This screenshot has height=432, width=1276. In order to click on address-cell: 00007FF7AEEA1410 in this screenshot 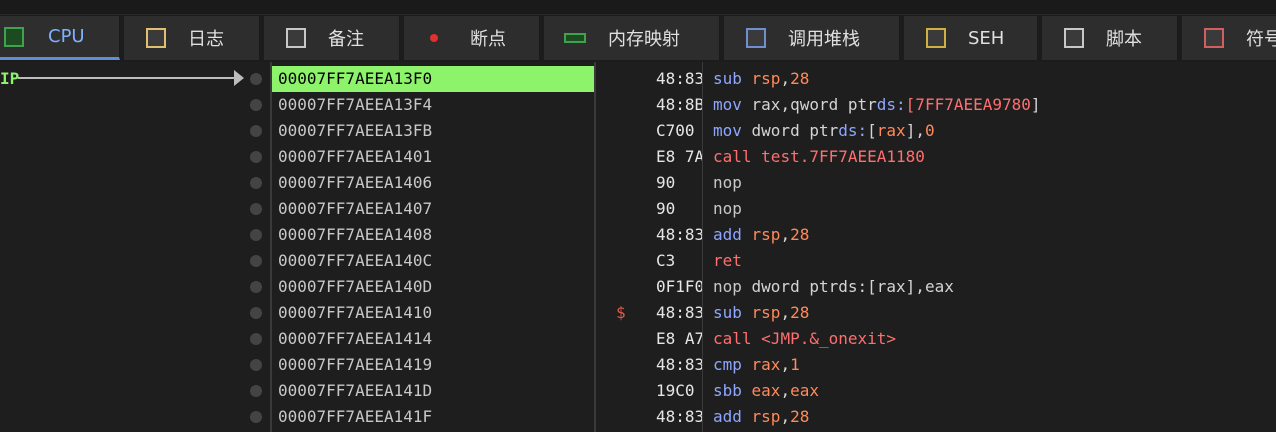, I will do `click(433, 313)`.